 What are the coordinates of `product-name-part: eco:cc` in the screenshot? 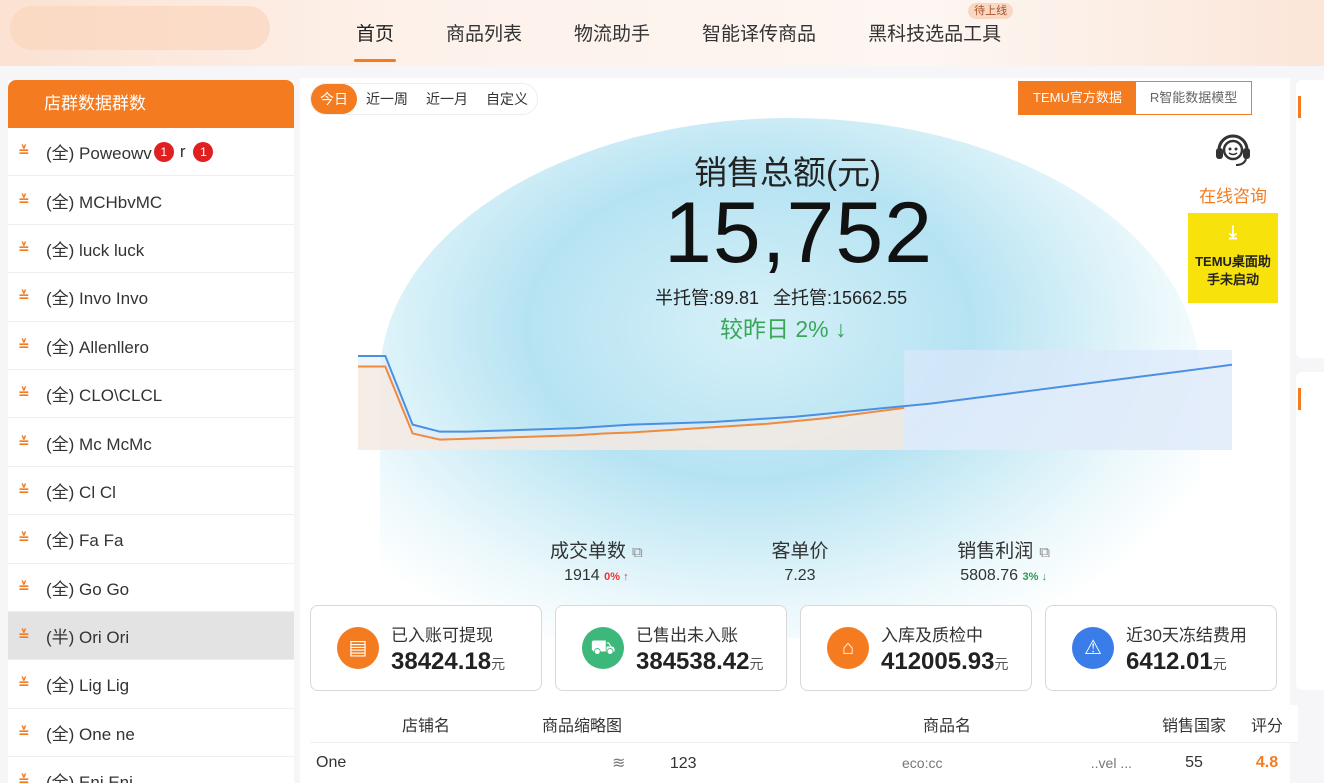 It's located at (922, 763).